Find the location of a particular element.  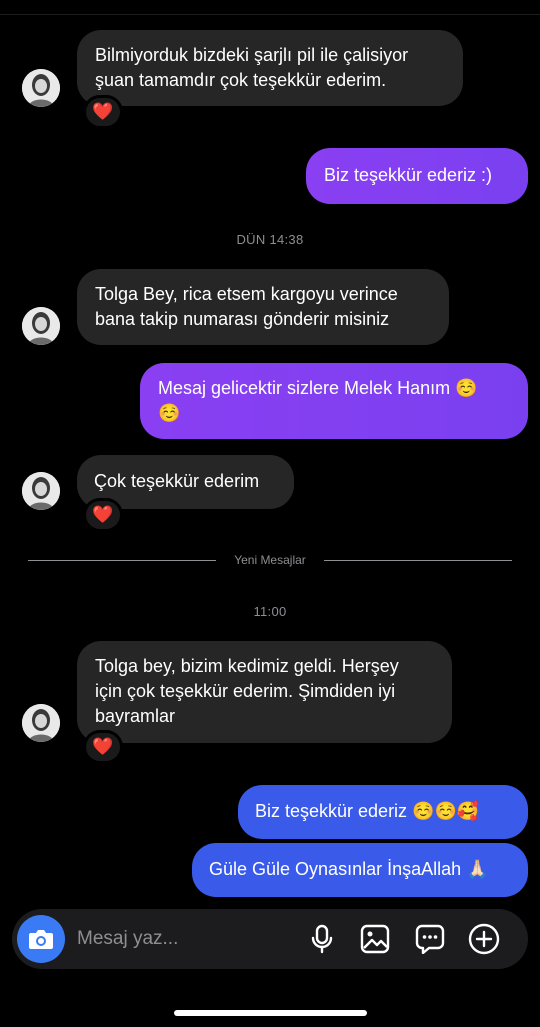

divider-line is located at coordinates (418, 560).